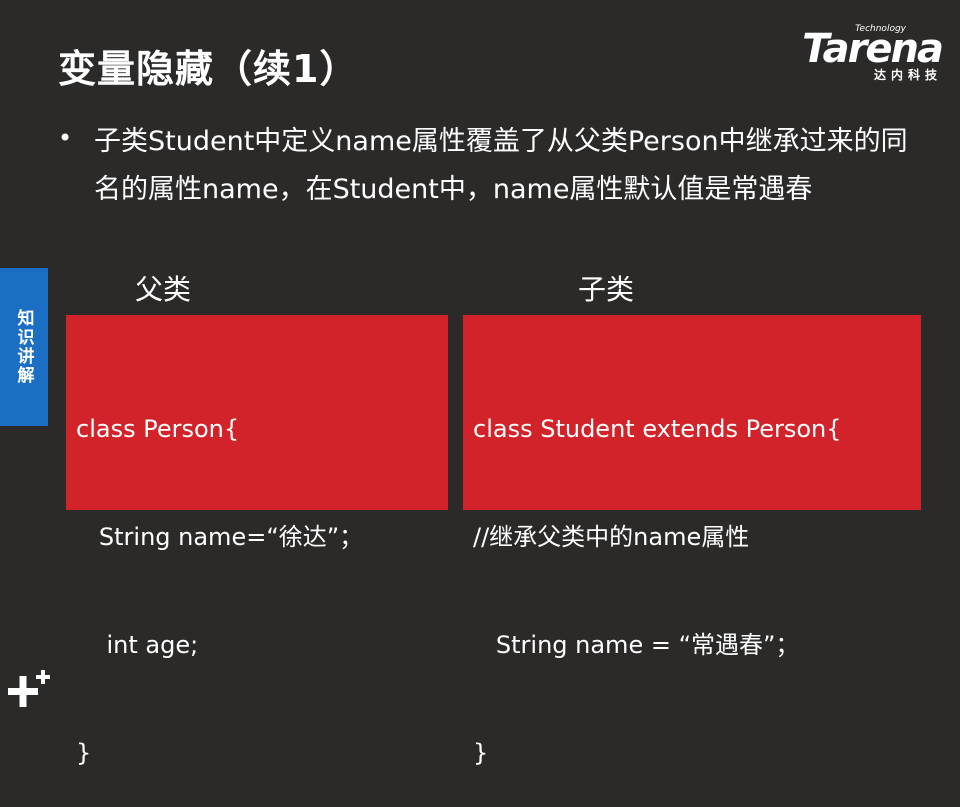 The width and height of the screenshot is (960, 807). What do you see at coordinates (858, 52) in the screenshot?
I see `tarena-logo: Technology Tarena 达内科技` at bounding box center [858, 52].